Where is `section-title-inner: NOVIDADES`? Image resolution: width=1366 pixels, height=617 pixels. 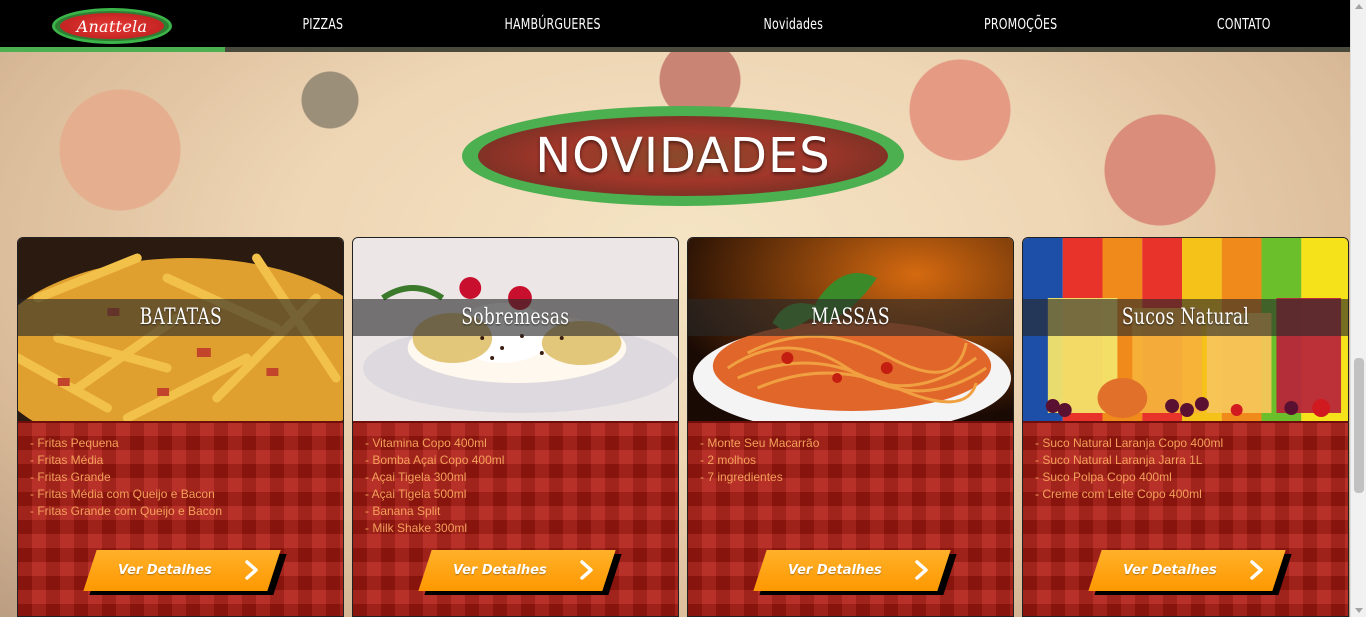
section-title-inner: NOVIDADES is located at coordinates (683, 156).